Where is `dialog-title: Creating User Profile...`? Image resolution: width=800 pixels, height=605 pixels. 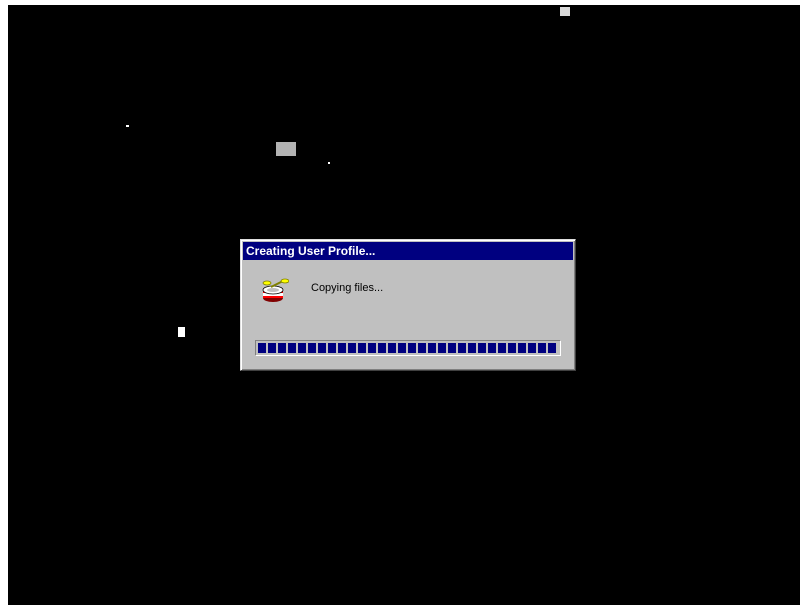 dialog-title: Creating User Profile... is located at coordinates (408, 251).